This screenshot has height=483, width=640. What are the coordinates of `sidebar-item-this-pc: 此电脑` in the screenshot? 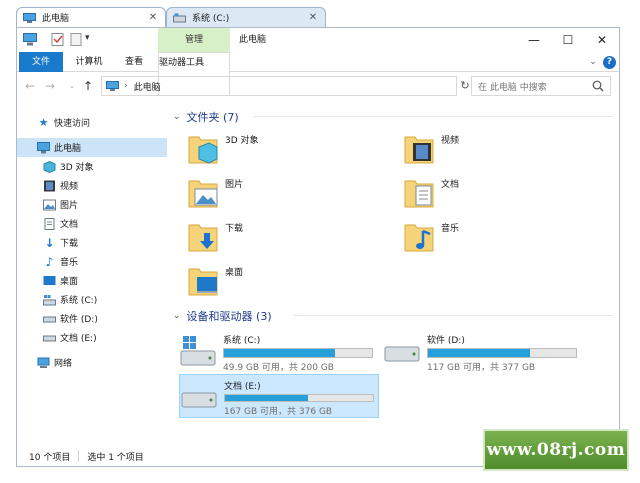 It's located at (92, 147).